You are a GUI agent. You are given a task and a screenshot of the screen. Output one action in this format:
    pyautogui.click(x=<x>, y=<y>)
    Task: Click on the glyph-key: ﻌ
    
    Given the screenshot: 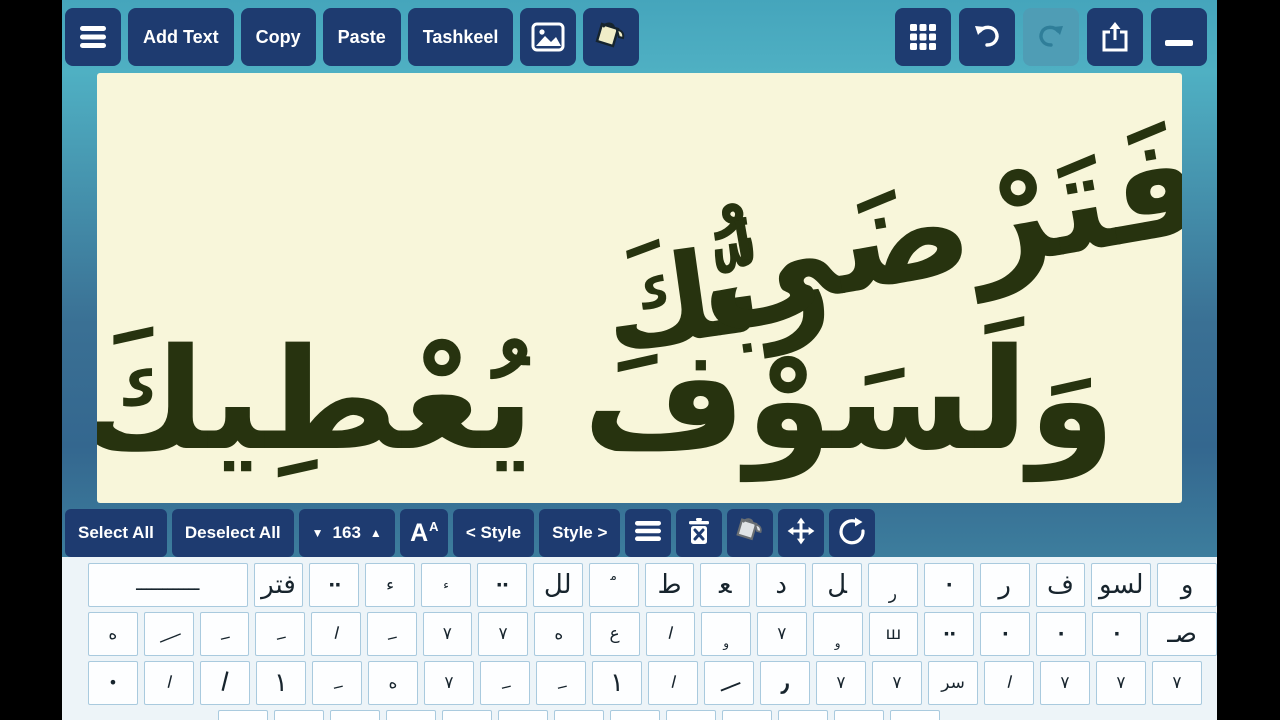 What is the action you would take?
    pyautogui.click(x=725, y=585)
    